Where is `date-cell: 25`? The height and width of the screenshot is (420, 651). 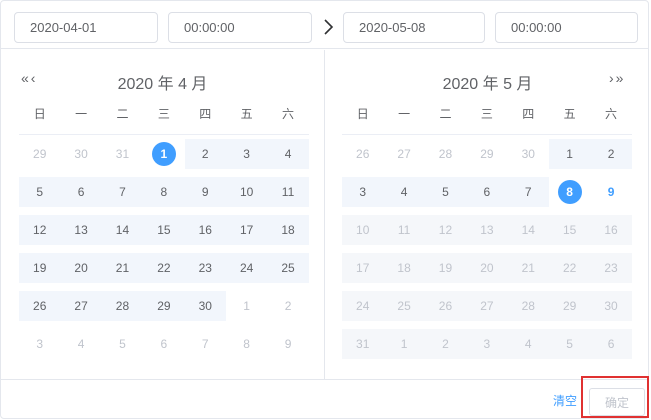
date-cell: 25 is located at coordinates (288, 268).